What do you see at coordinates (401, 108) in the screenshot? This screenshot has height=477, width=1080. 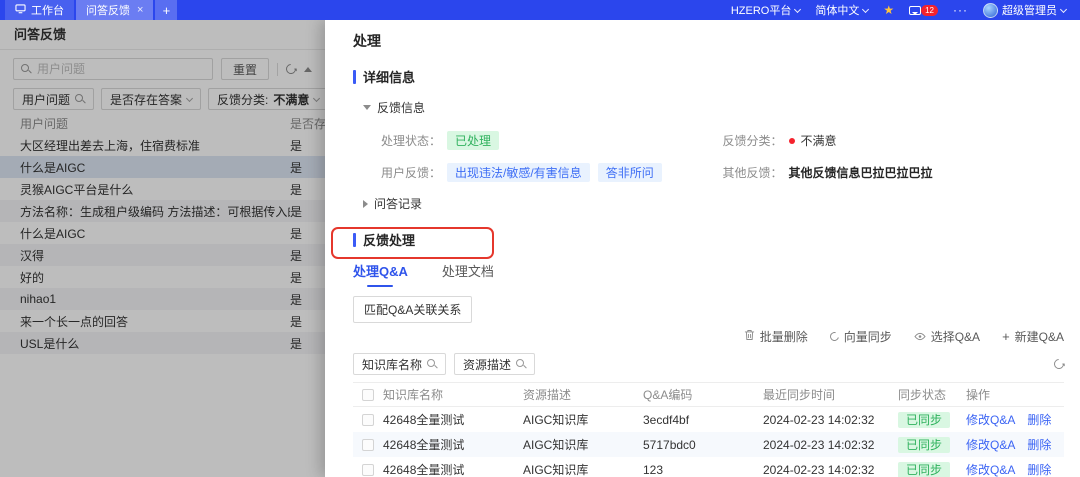 I see `feedback-info-label: 反馈信息` at bounding box center [401, 108].